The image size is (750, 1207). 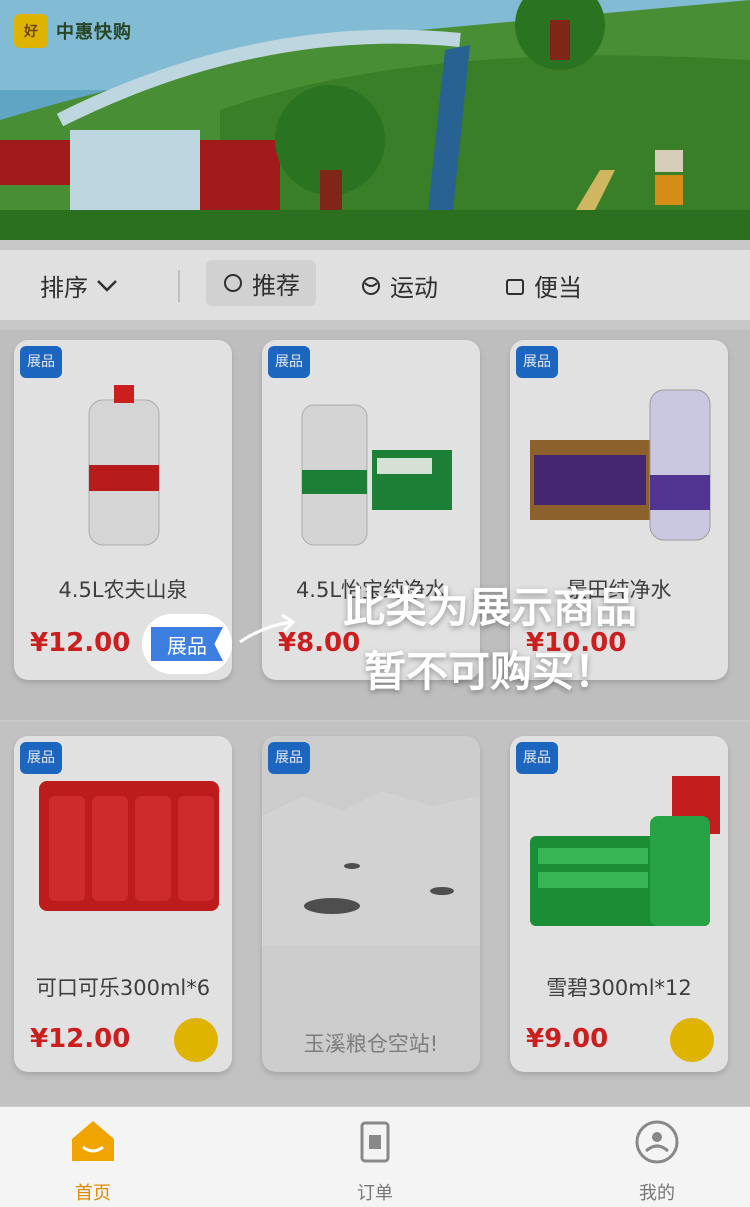 I want to click on filter-tag-recommend: 推荐, so click(x=261, y=283).